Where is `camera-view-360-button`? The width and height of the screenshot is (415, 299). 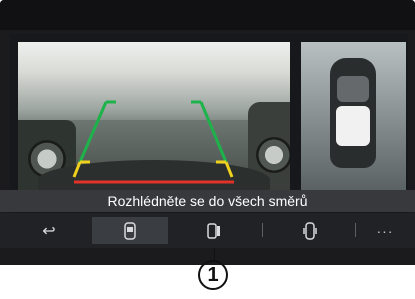
camera-view-360-button is located at coordinates (310, 230).